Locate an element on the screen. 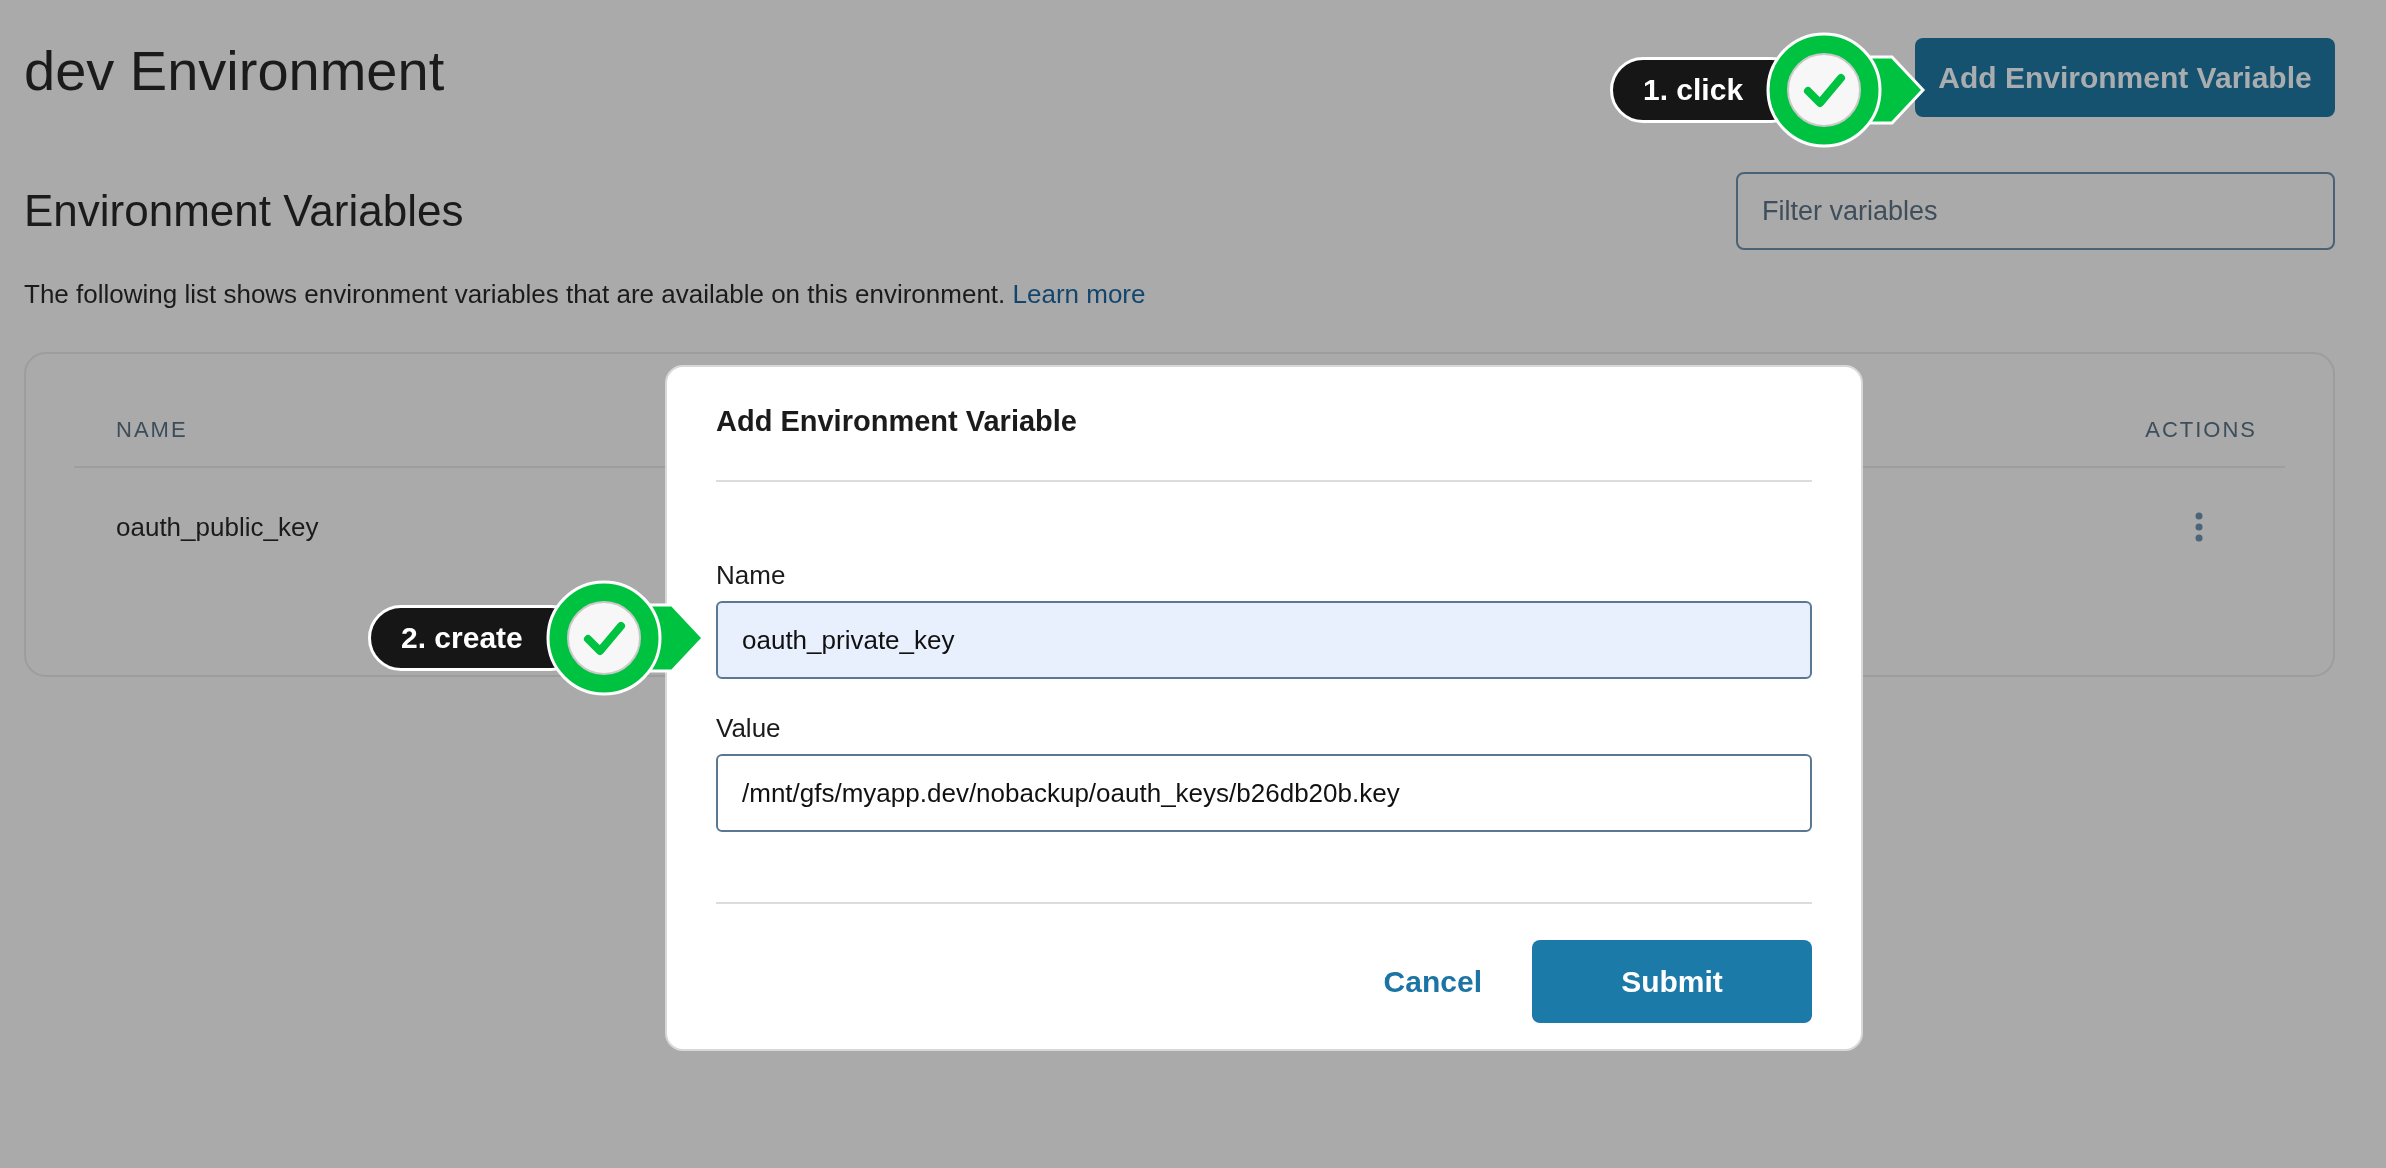 Image resolution: width=2386 pixels, height=1168 pixels. page-title: dev Environment is located at coordinates (234, 71).